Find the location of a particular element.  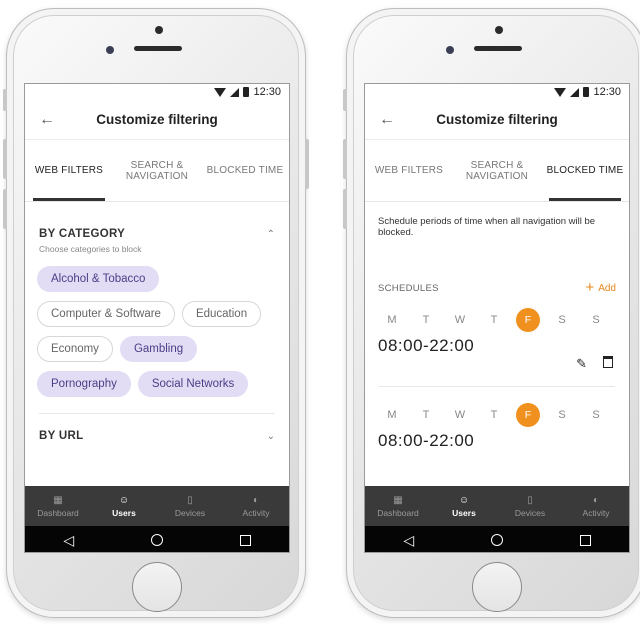

chevron-up-icon: ⌃ is located at coordinates (271, 234).